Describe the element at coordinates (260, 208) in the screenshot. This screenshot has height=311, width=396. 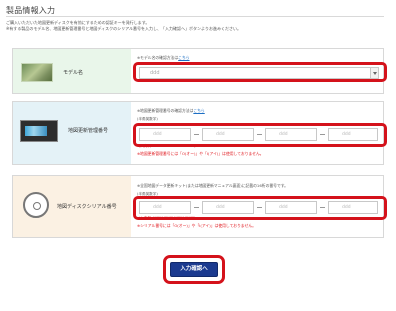
I see `serial-fields-highlight` at that location.